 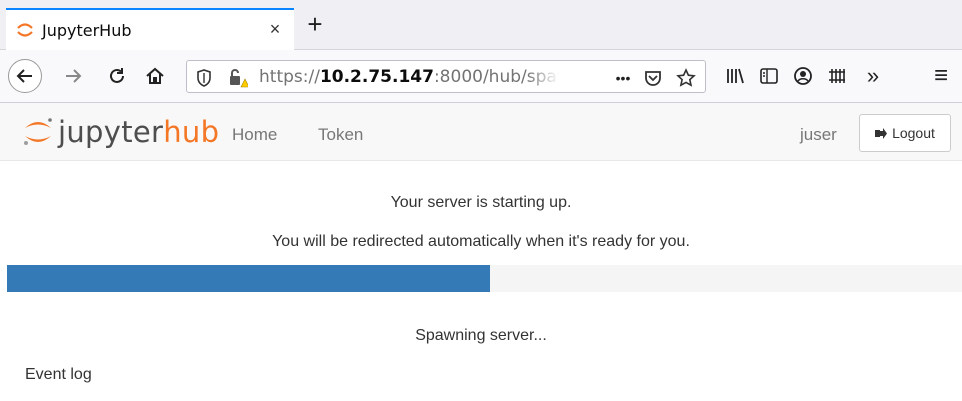 I want to click on new-tab-button: +, so click(x=315, y=25).